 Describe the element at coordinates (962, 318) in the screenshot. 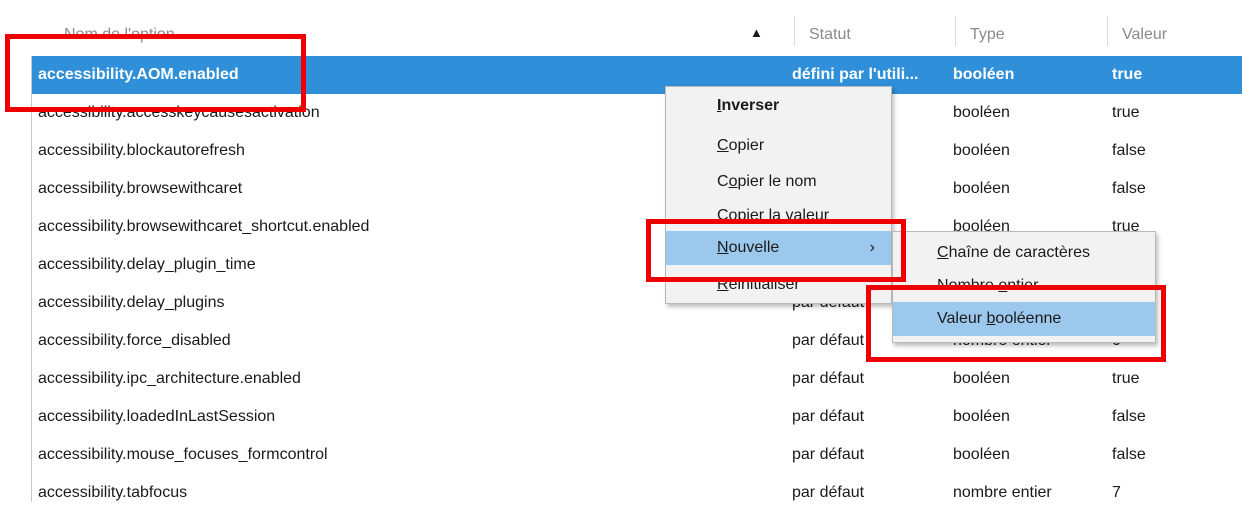

I see `label-text: Valeur` at that location.